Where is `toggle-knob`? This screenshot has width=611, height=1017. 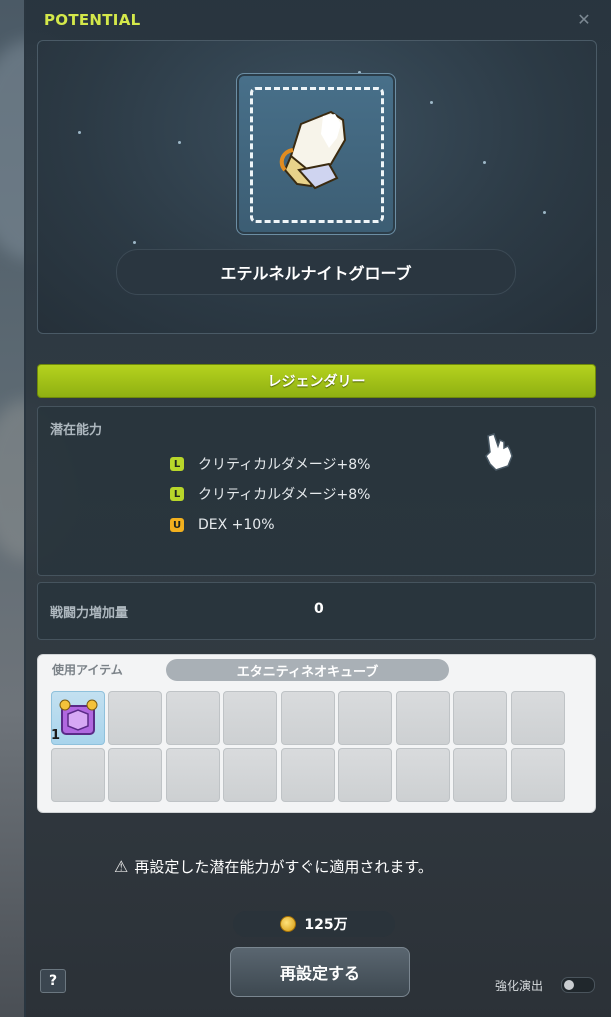 toggle-knob is located at coordinates (569, 985).